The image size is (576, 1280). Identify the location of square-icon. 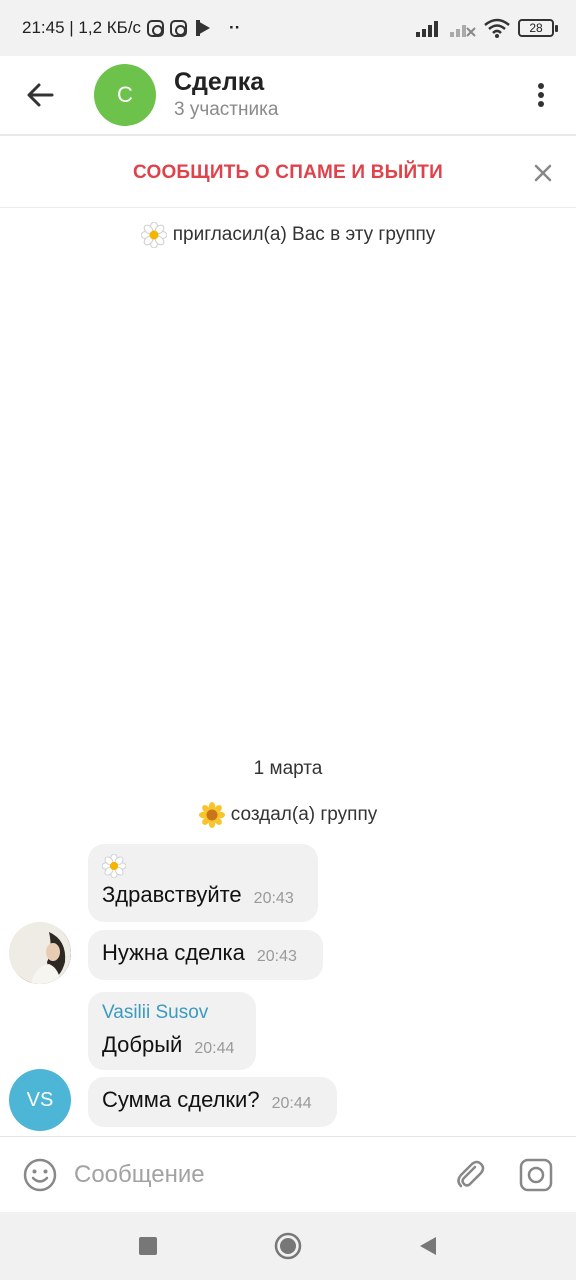
(148, 1246).